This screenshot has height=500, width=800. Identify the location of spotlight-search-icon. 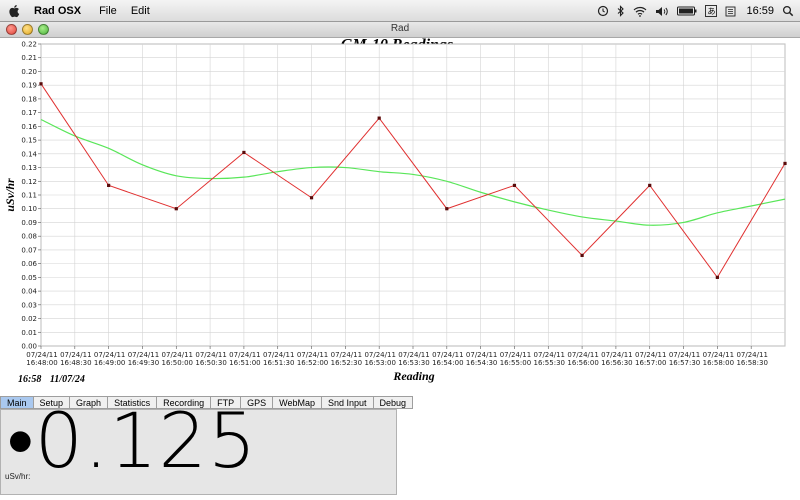
(788, 11).